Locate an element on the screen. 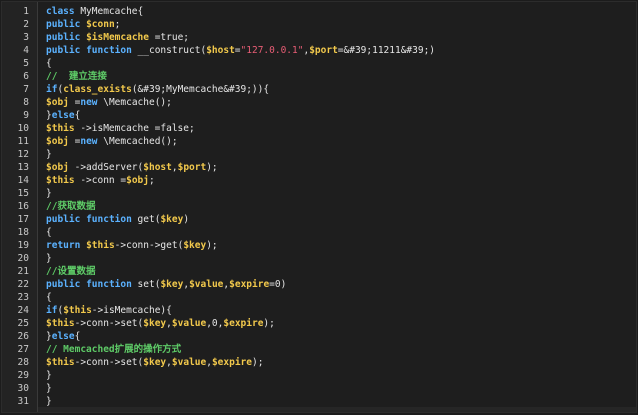  line-number: 12 is located at coordinates (23, 154).